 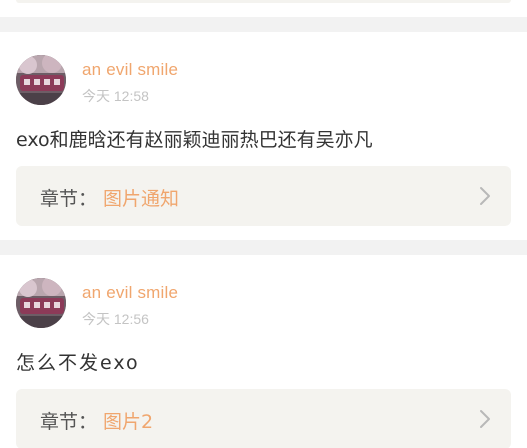 What do you see at coordinates (115, 96) in the screenshot?
I see `timestamp: 今天 12:58` at bounding box center [115, 96].